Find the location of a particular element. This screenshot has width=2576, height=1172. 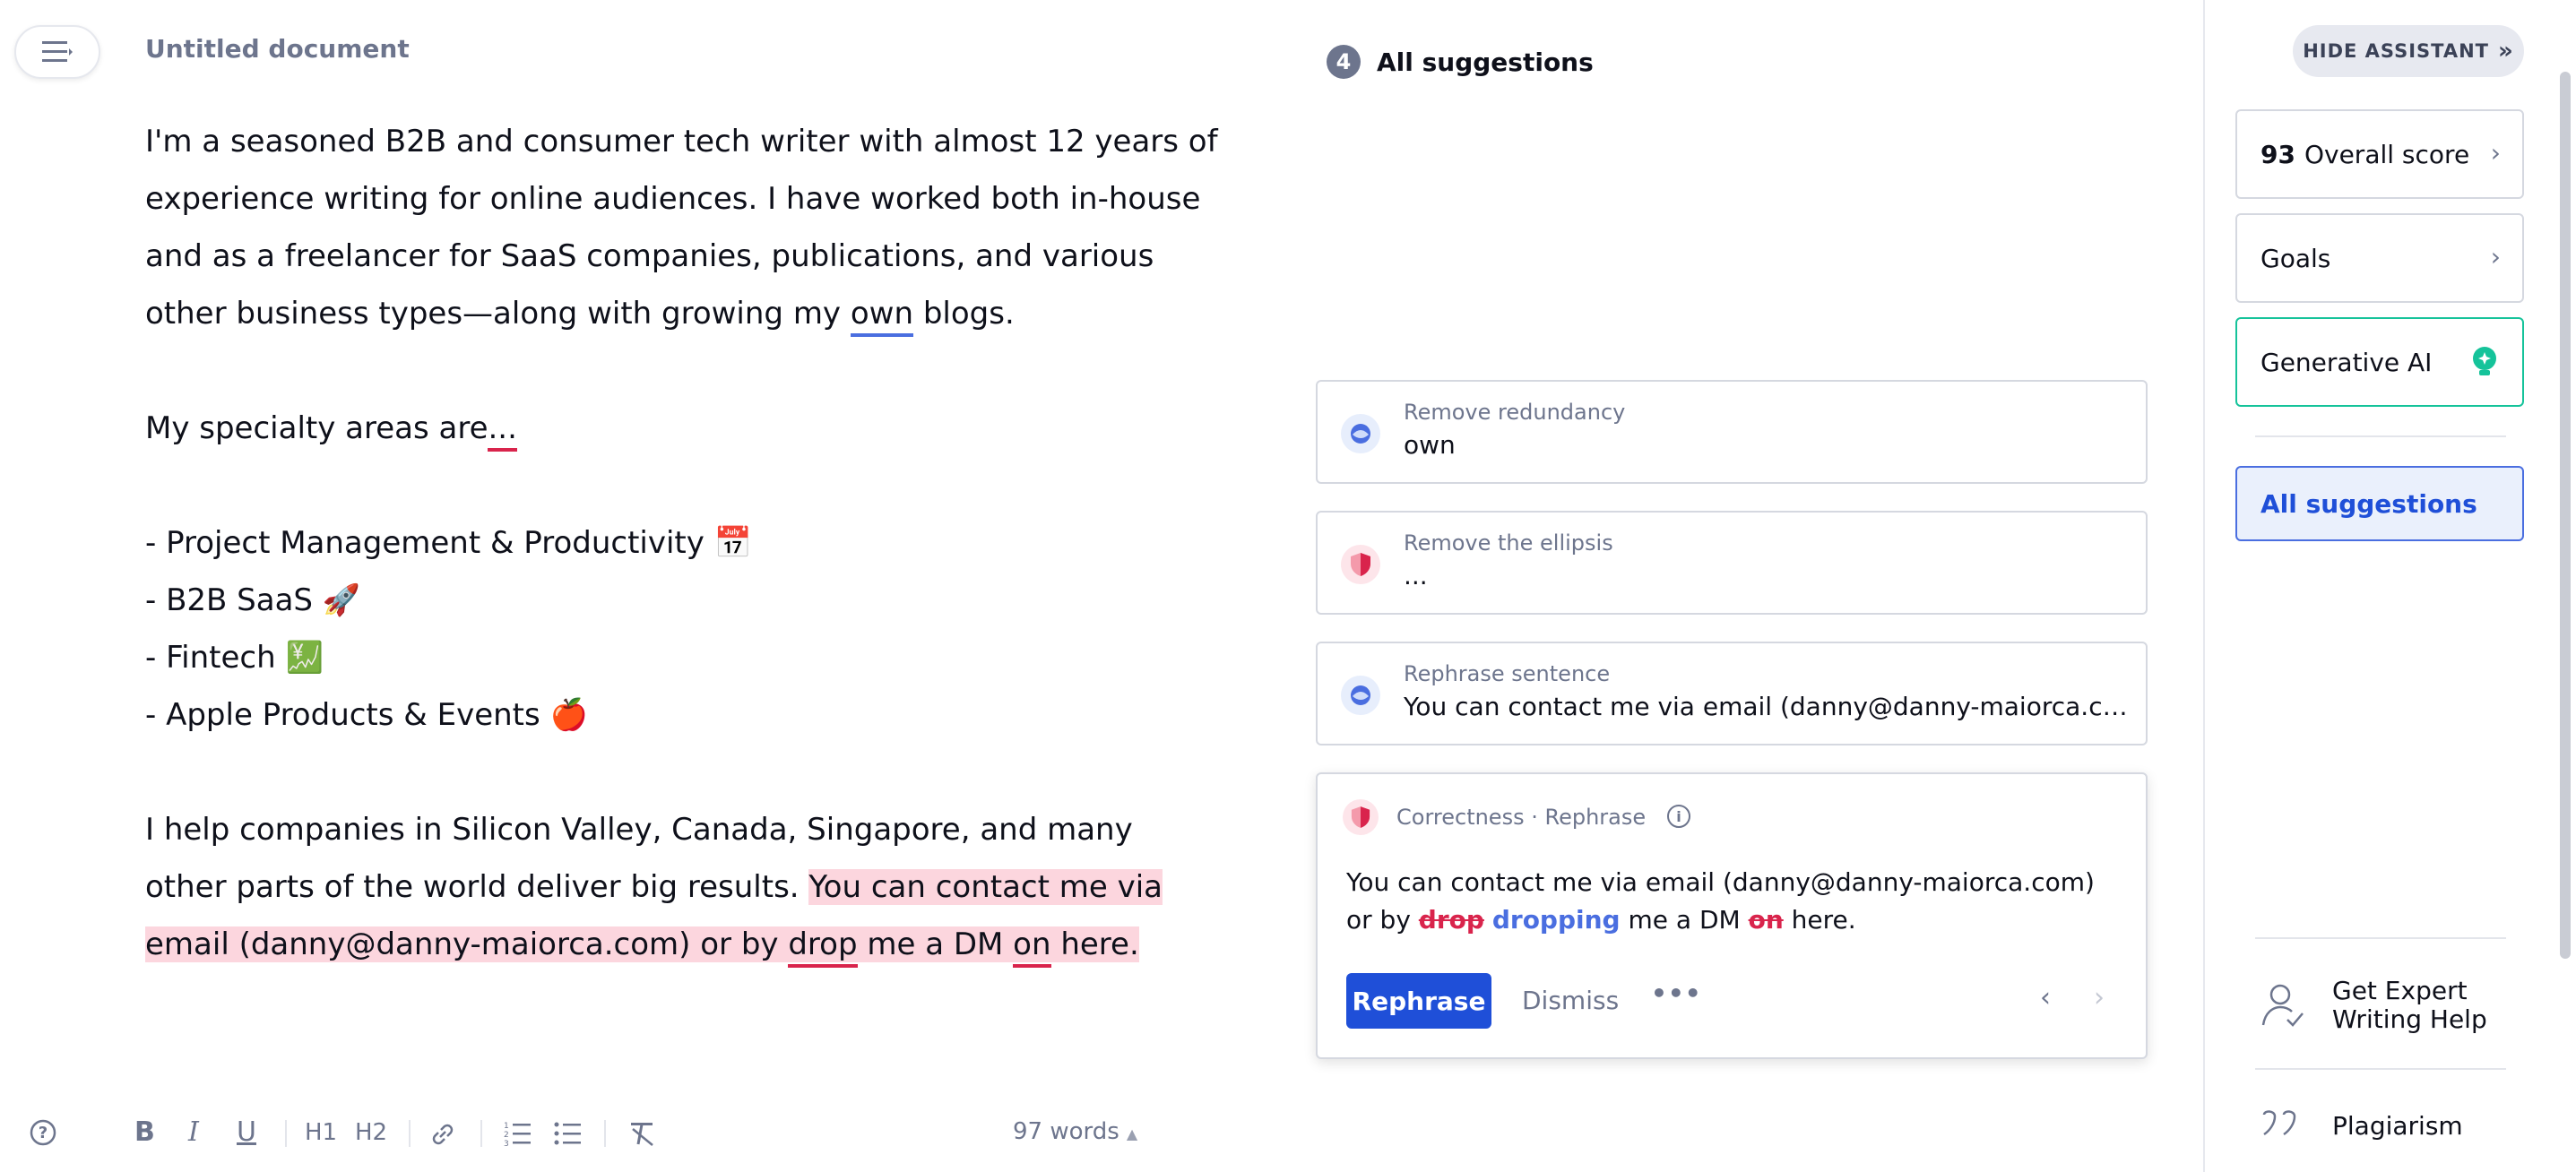

suggestion-type-label: Correctness · Rephrase is located at coordinates (1521, 817).